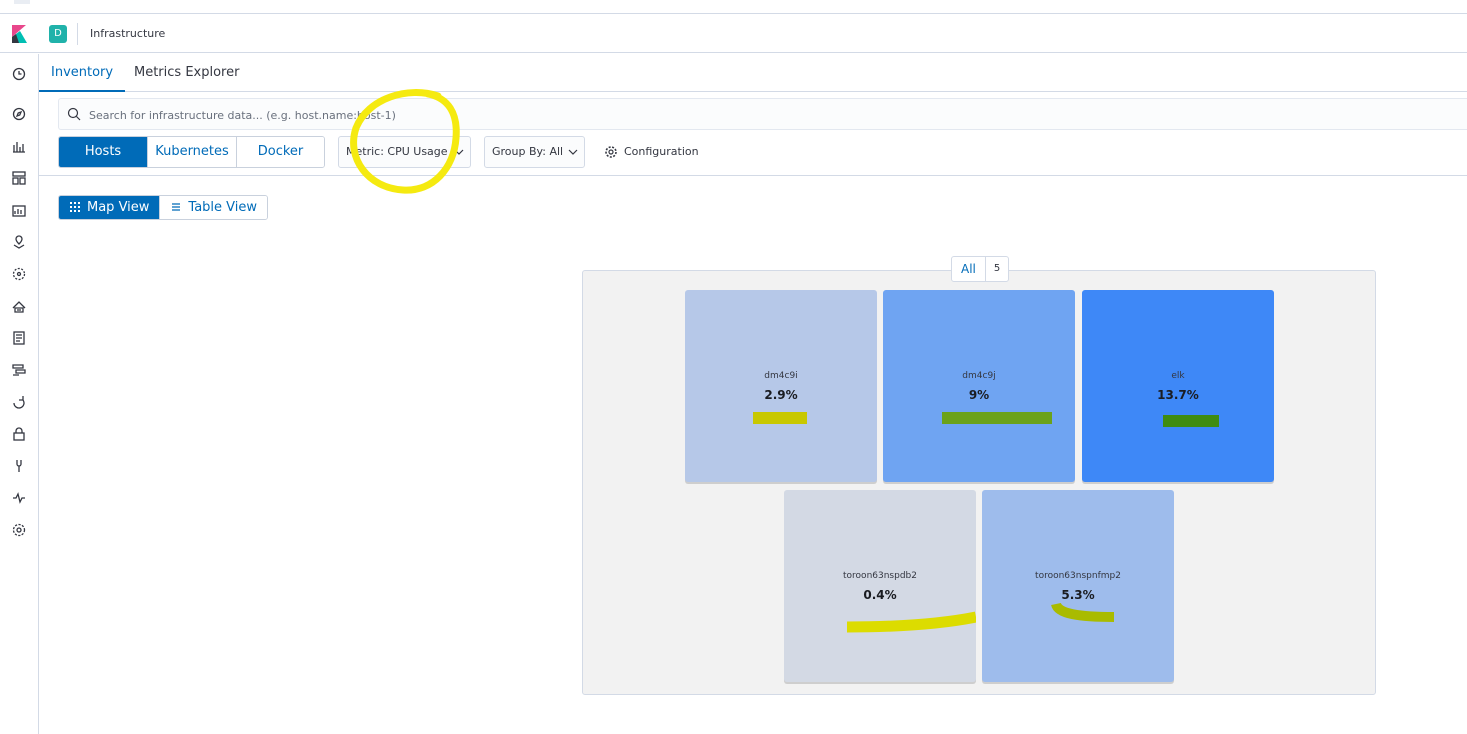 The image size is (1467, 734). Describe the element at coordinates (186, 73) in the screenshot. I see `tab-metrics-explorer: Metrics Explorer` at that location.